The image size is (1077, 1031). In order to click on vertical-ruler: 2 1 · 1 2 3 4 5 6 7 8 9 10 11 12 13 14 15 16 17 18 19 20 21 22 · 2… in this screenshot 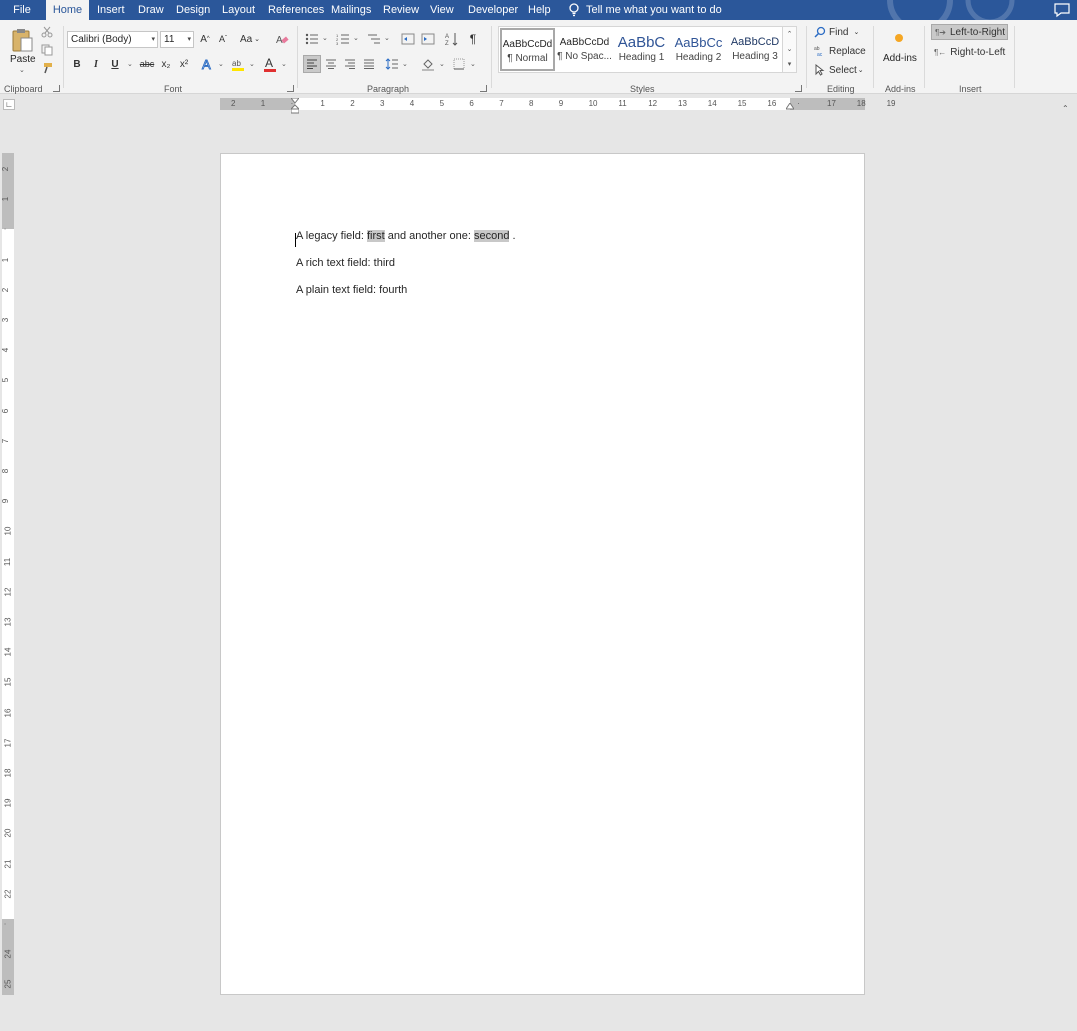, I will do `click(7, 574)`.